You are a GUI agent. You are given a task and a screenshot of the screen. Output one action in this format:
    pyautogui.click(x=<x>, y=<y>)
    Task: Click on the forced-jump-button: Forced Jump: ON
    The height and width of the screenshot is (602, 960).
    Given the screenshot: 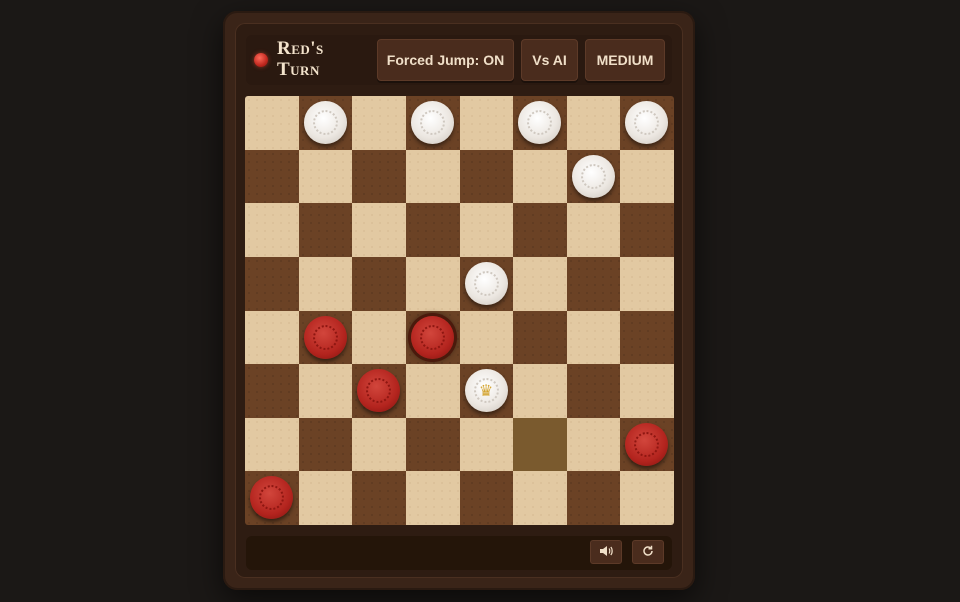 What is the action you would take?
    pyautogui.click(x=445, y=60)
    